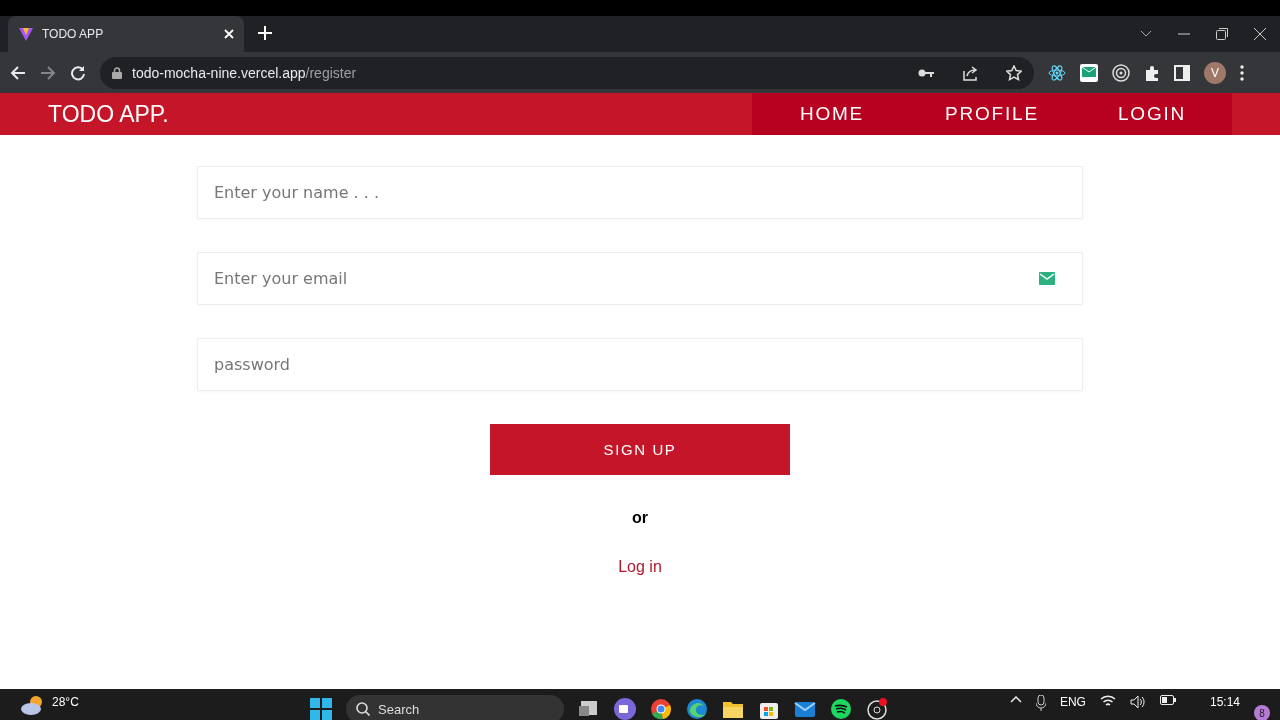  I want to click on text-input-field: Enter your name . . ., so click(640, 192).